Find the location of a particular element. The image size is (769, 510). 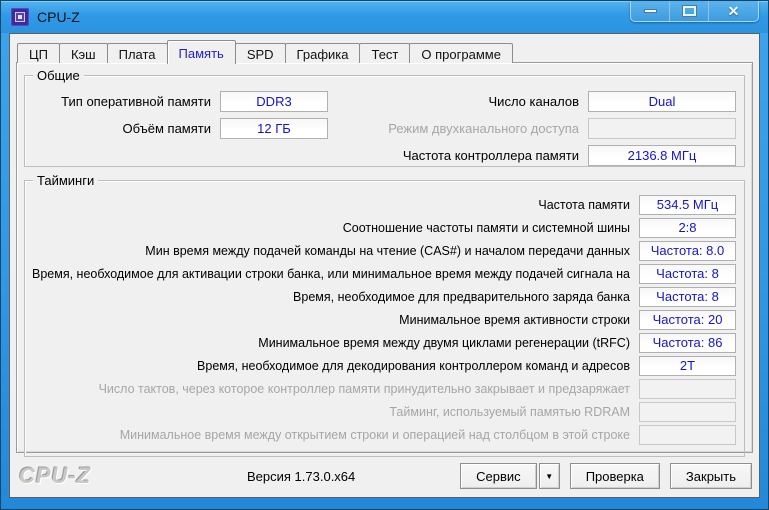

minimize-icon is located at coordinates (650, 11).